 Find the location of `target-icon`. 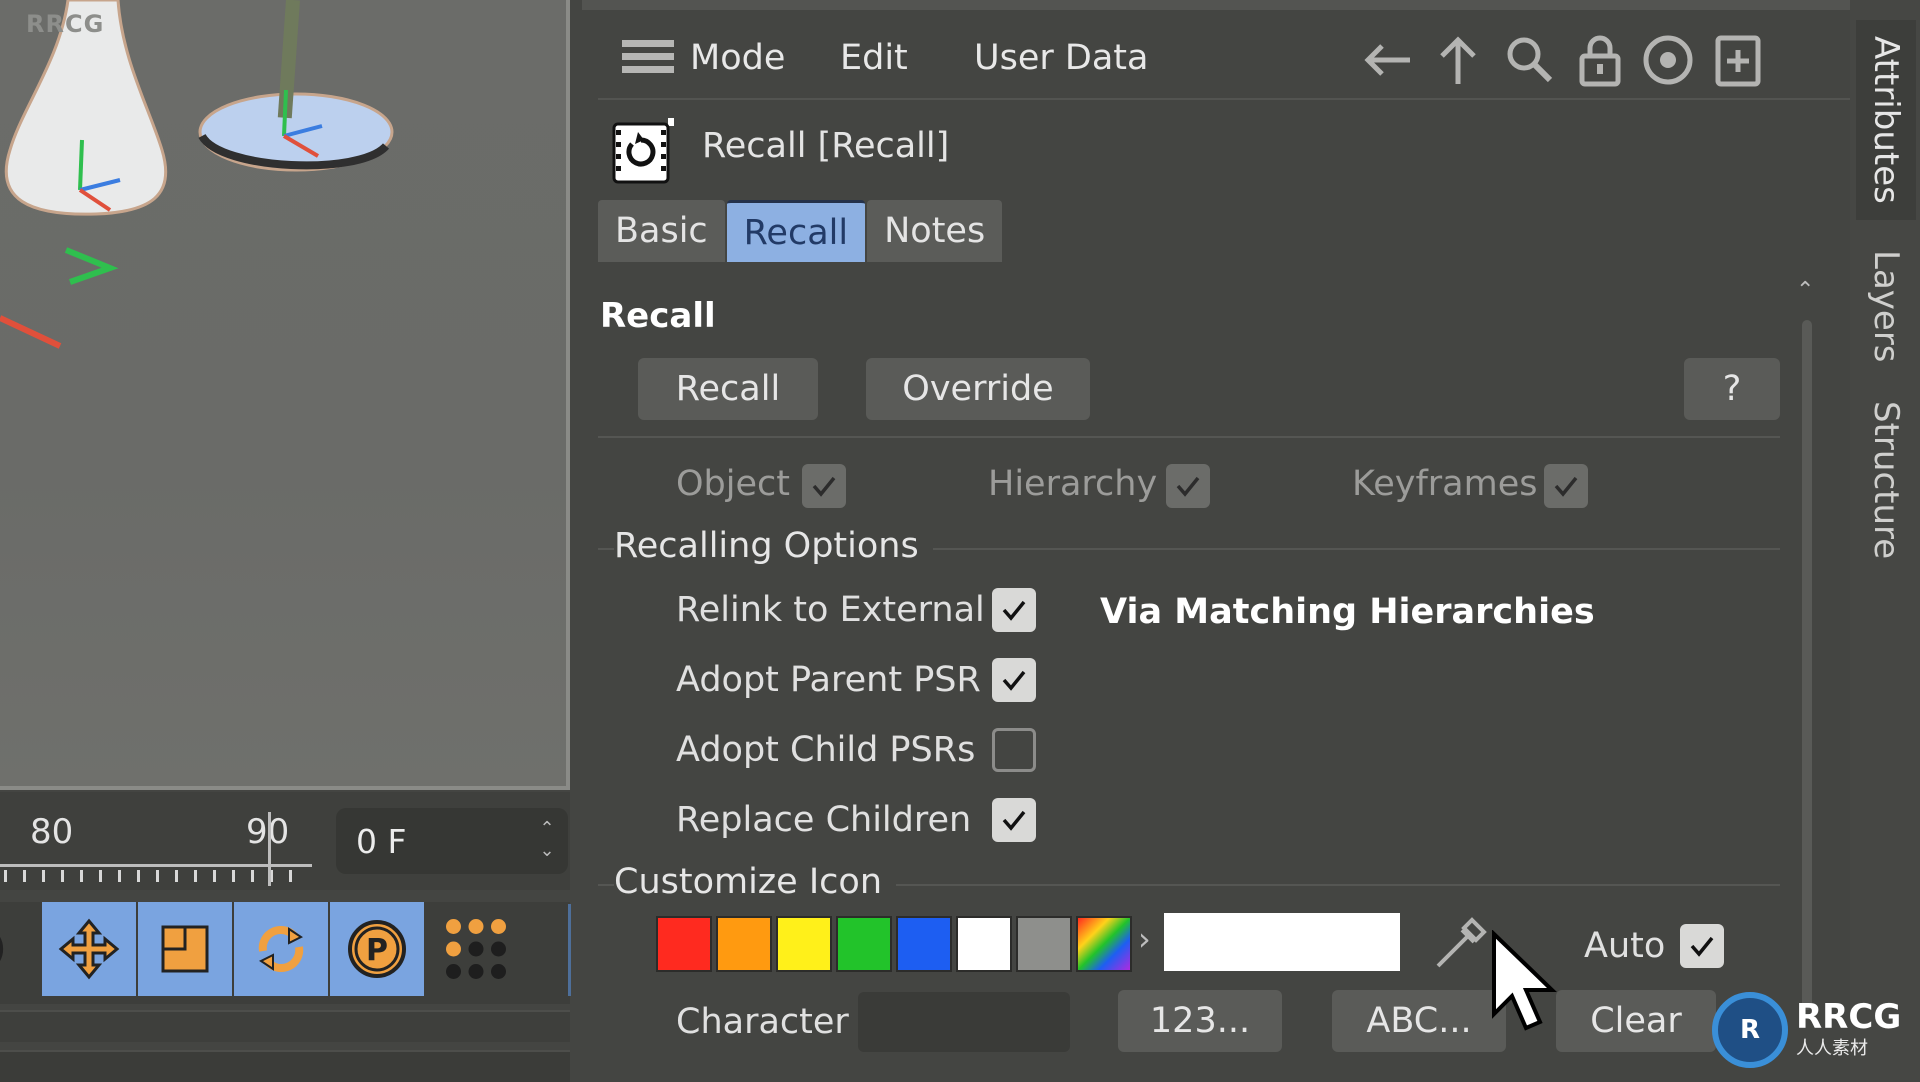

target-icon is located at coordinates (1668, 60).